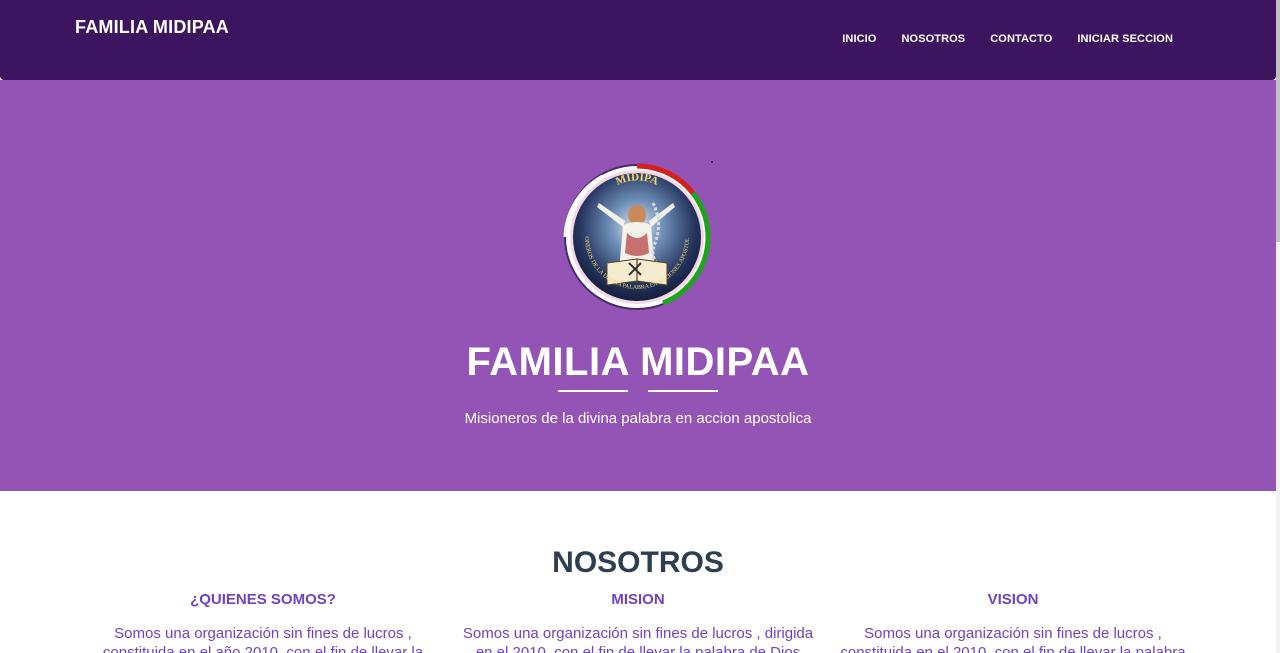  Describe the element at coordinates (638, 562) in the screenshot. I see `section-title-nosotros: NOSOTROS` at that location.